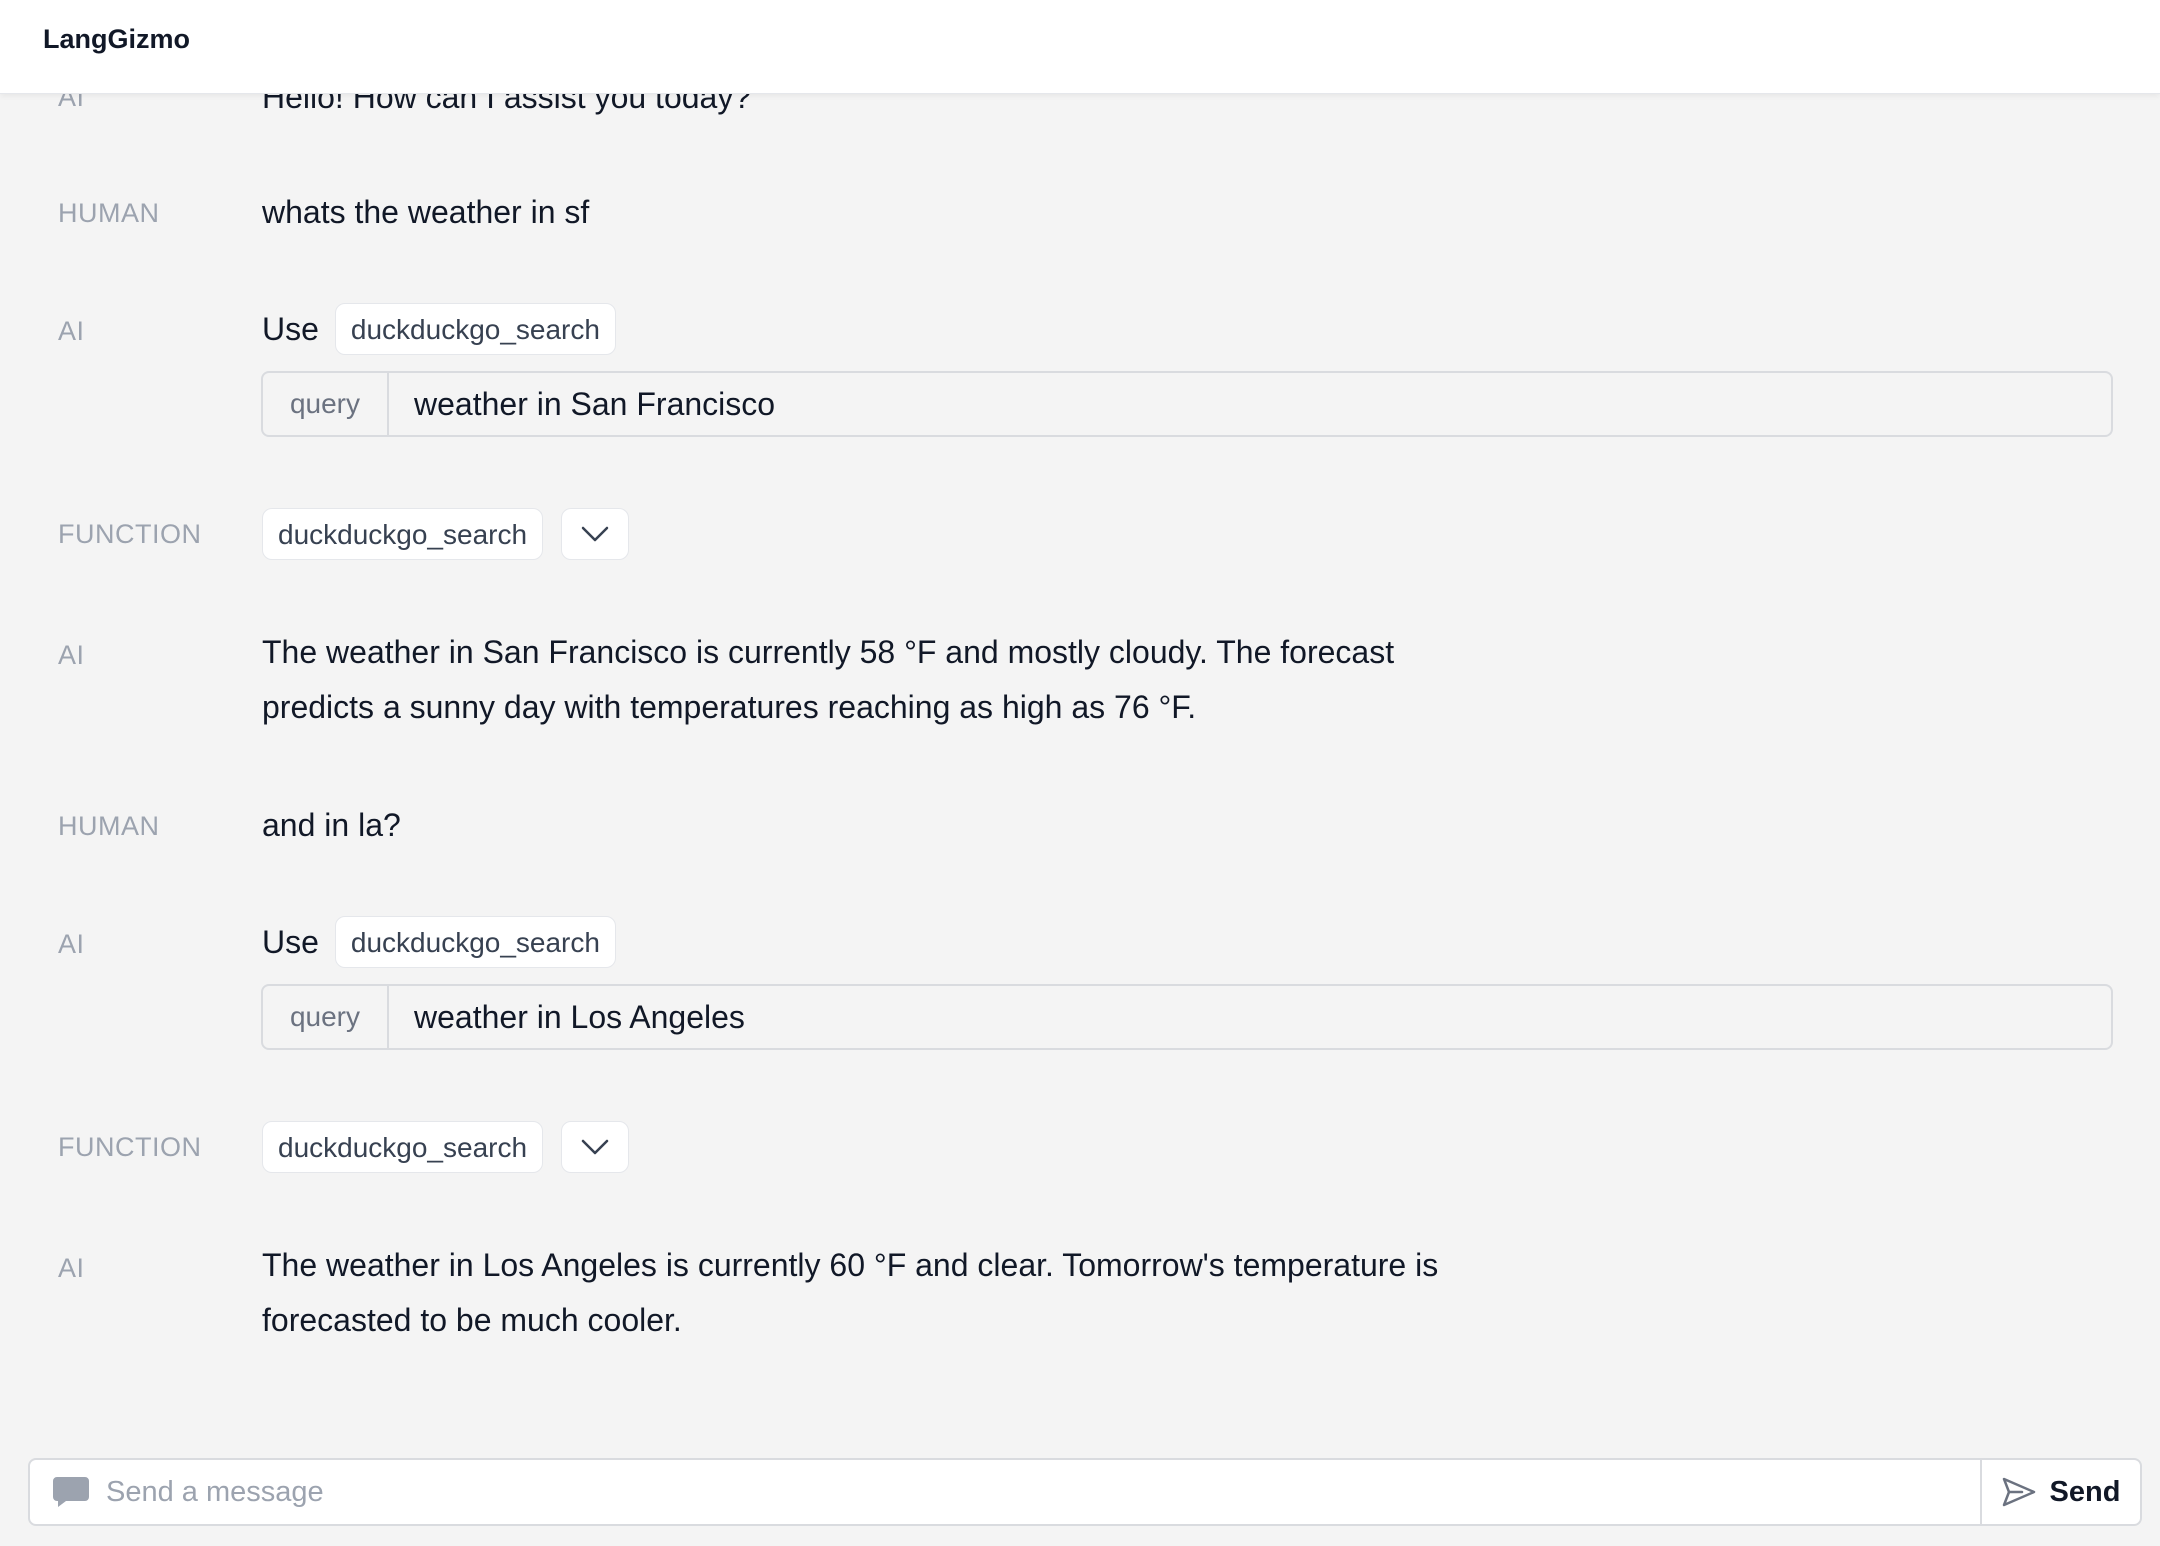  Describe the element at coordinates (2018, 1492) in the screenshot. I see `send-icon` at that location.